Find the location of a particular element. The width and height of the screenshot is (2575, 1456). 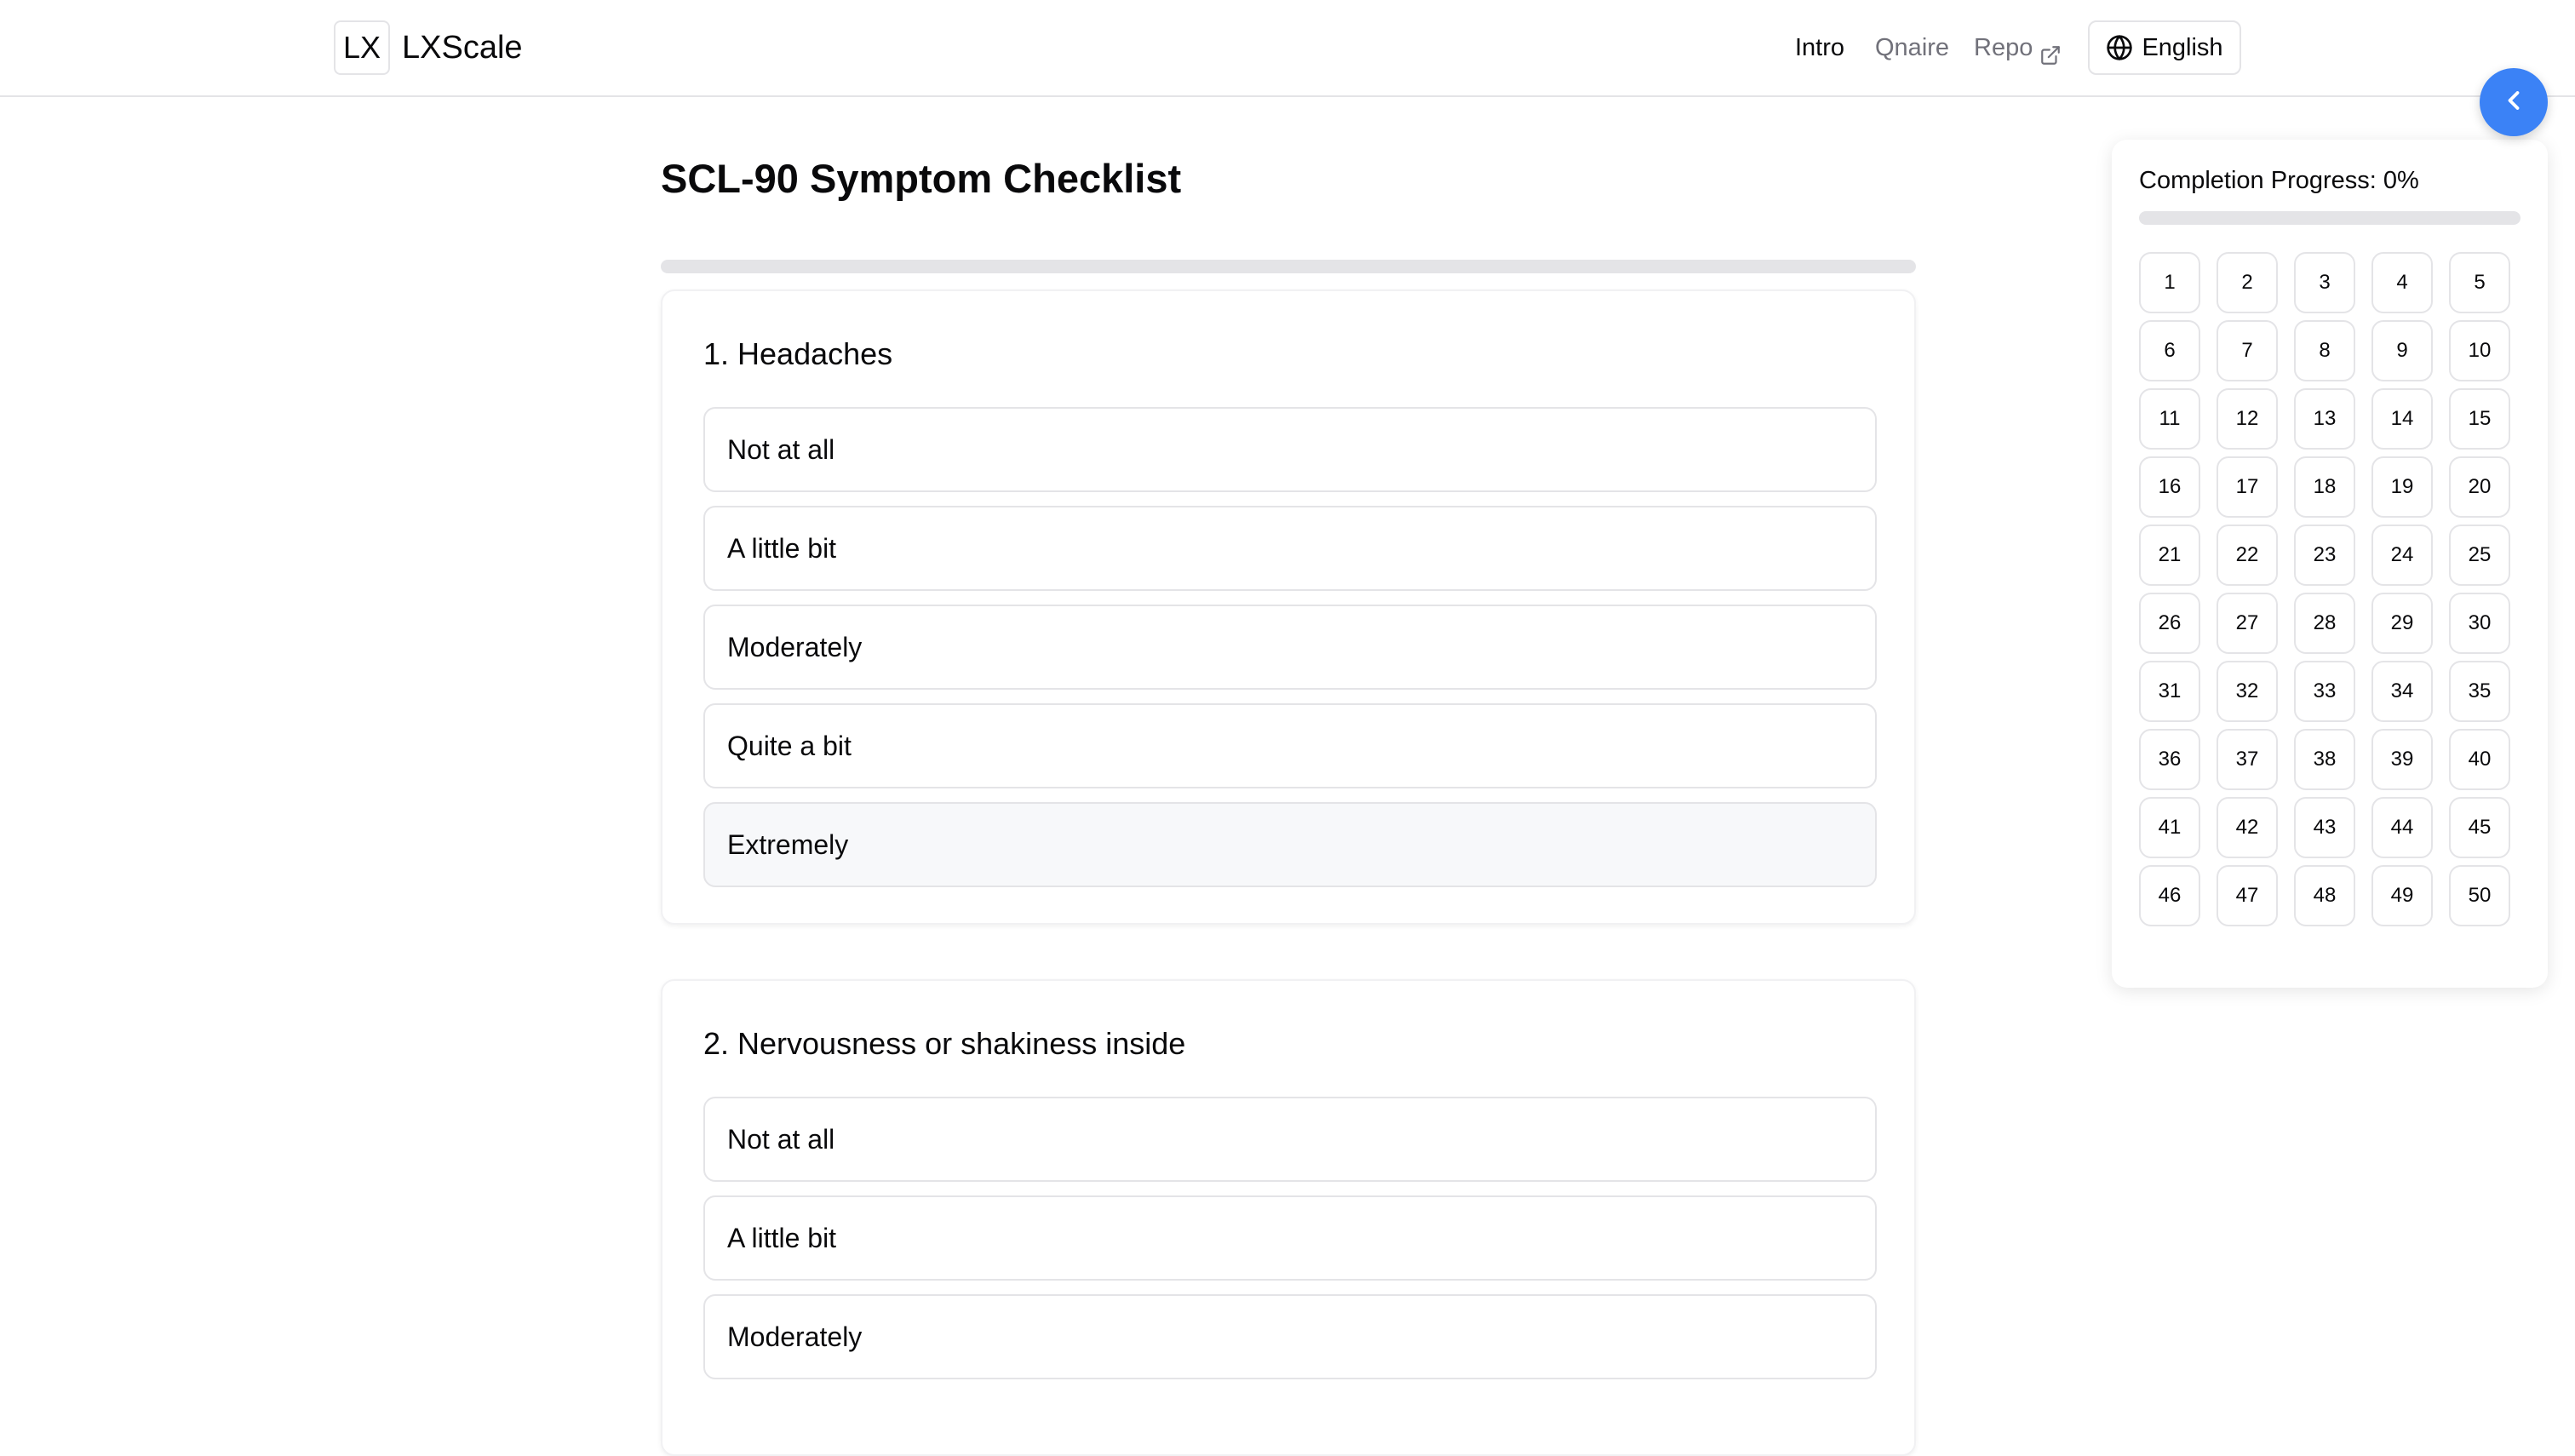

question-nav-button-23: 23 is located at coordinates (2324, 555).